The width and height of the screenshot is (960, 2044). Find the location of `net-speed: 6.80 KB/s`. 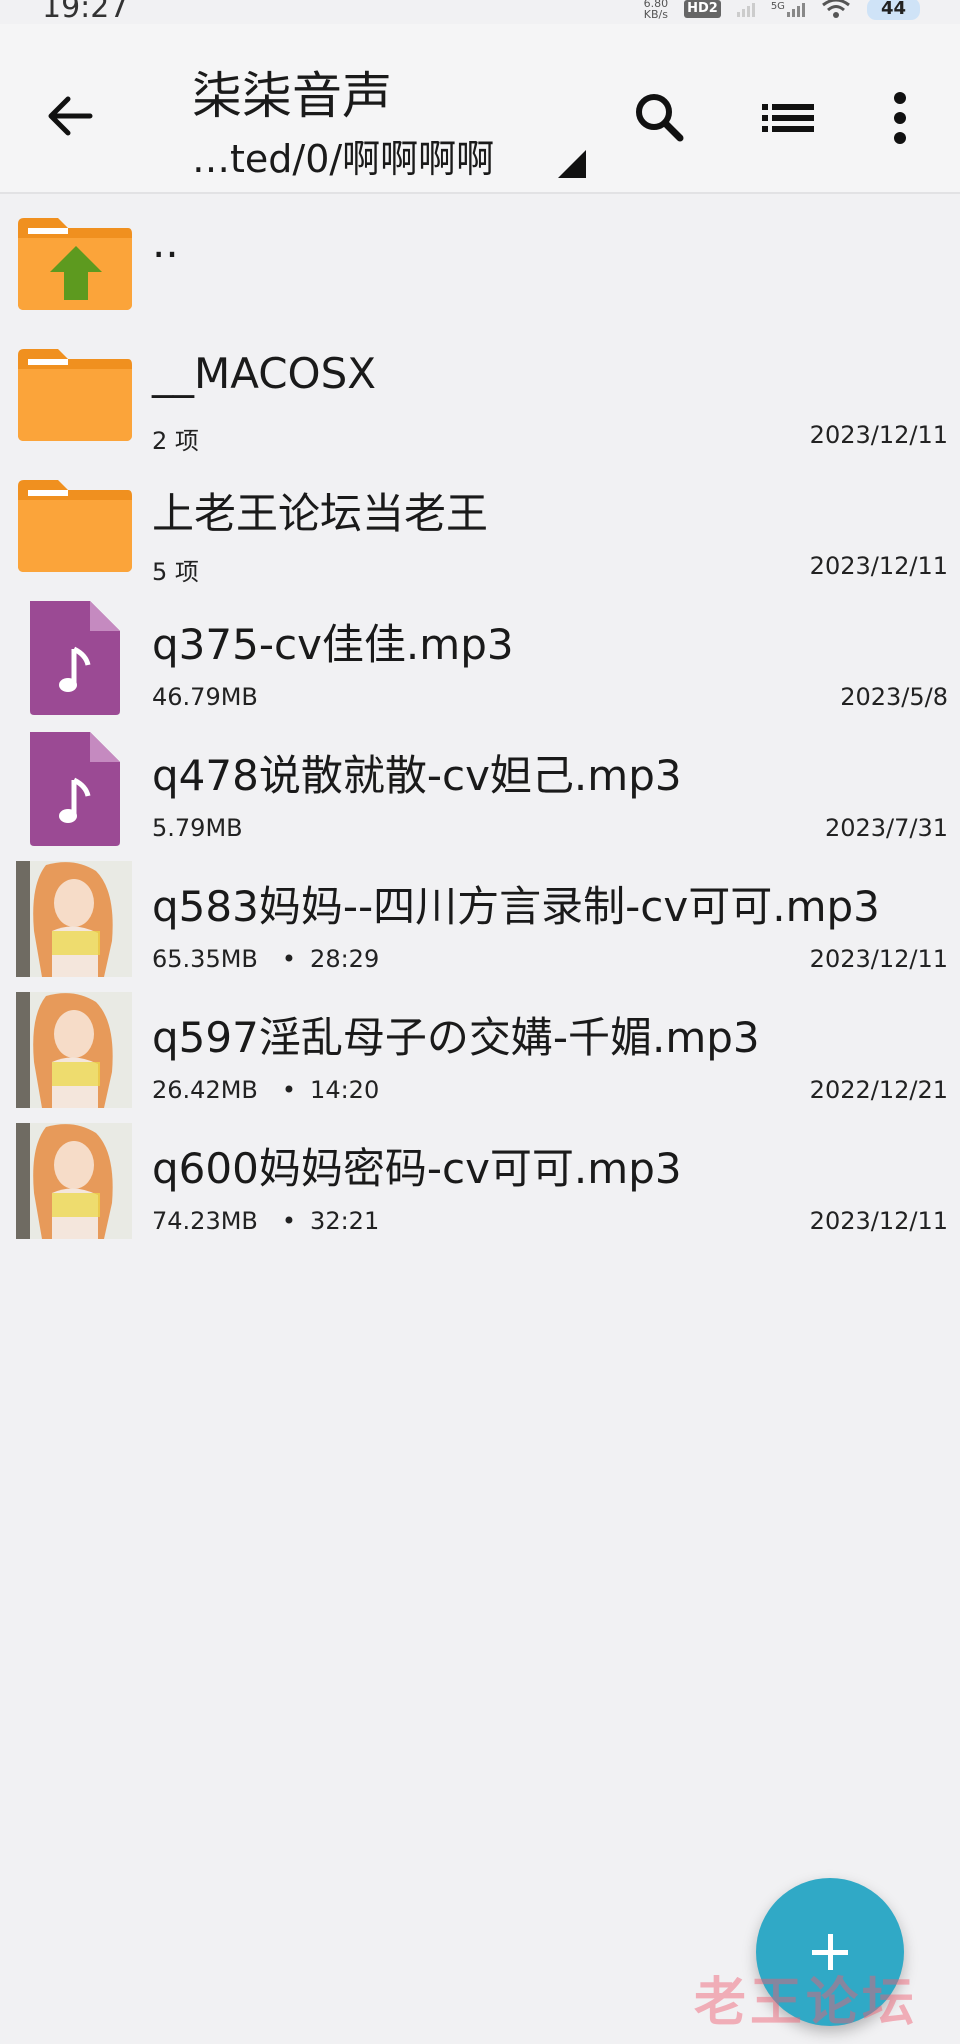

net-speed: 6.80 KB/s is located at coordinates (656, 10).